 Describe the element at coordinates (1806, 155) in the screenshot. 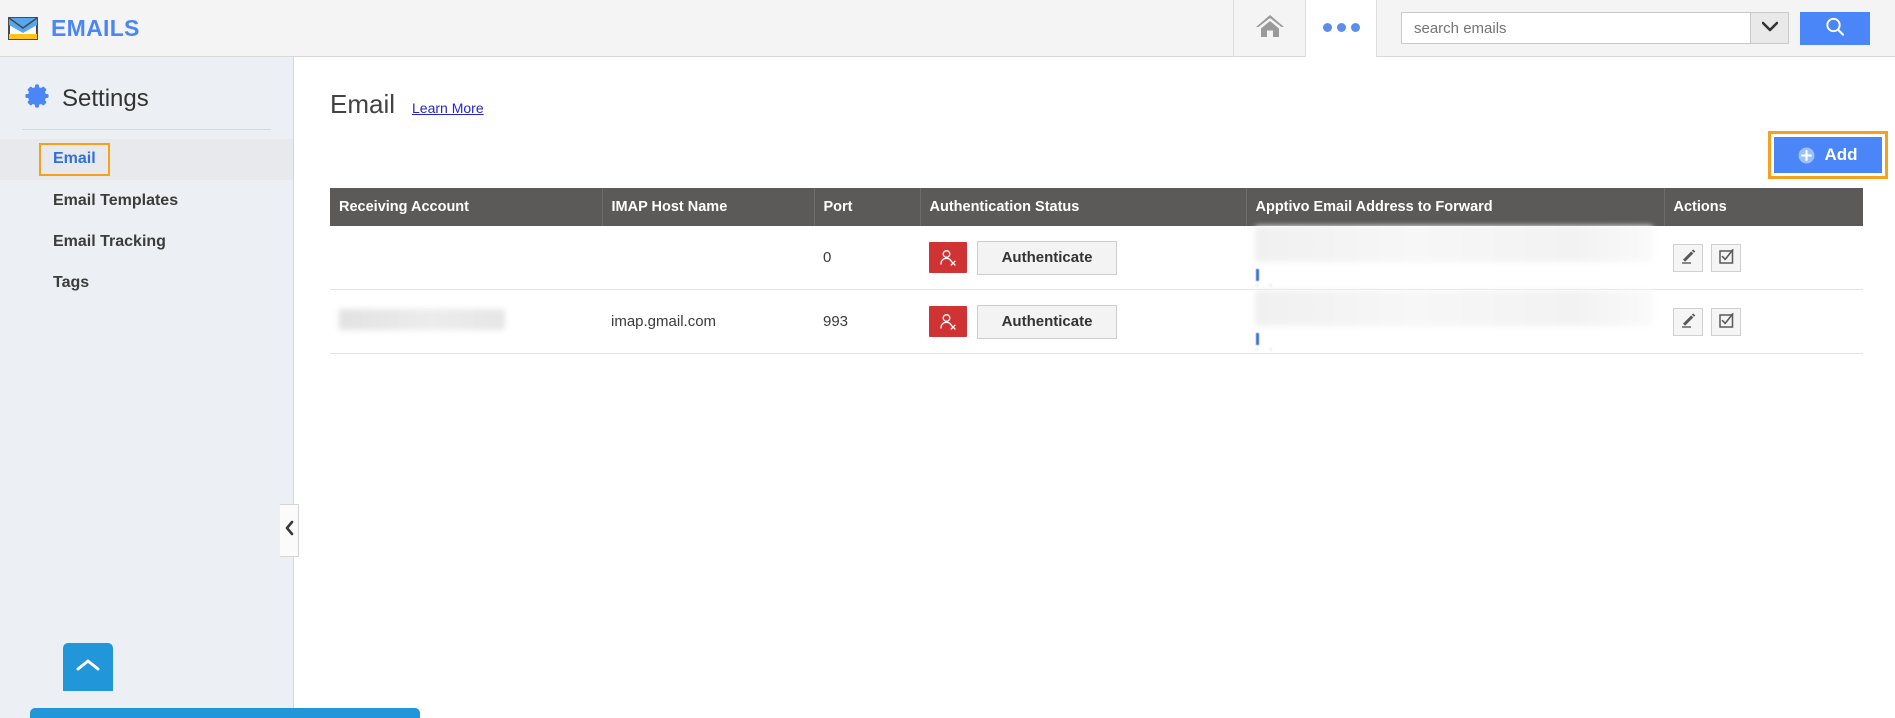

I see `plus-circle-icon` at that location.